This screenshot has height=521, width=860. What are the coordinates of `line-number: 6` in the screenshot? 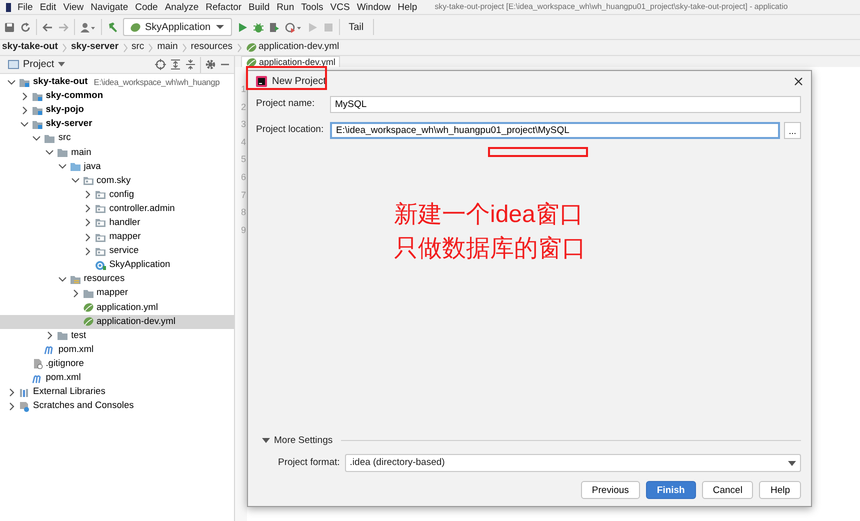 It's located at (243, 177).